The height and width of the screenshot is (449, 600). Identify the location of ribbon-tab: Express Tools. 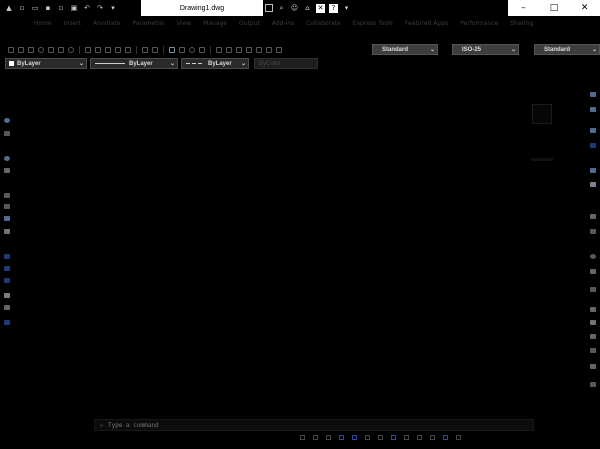
(373, 23).